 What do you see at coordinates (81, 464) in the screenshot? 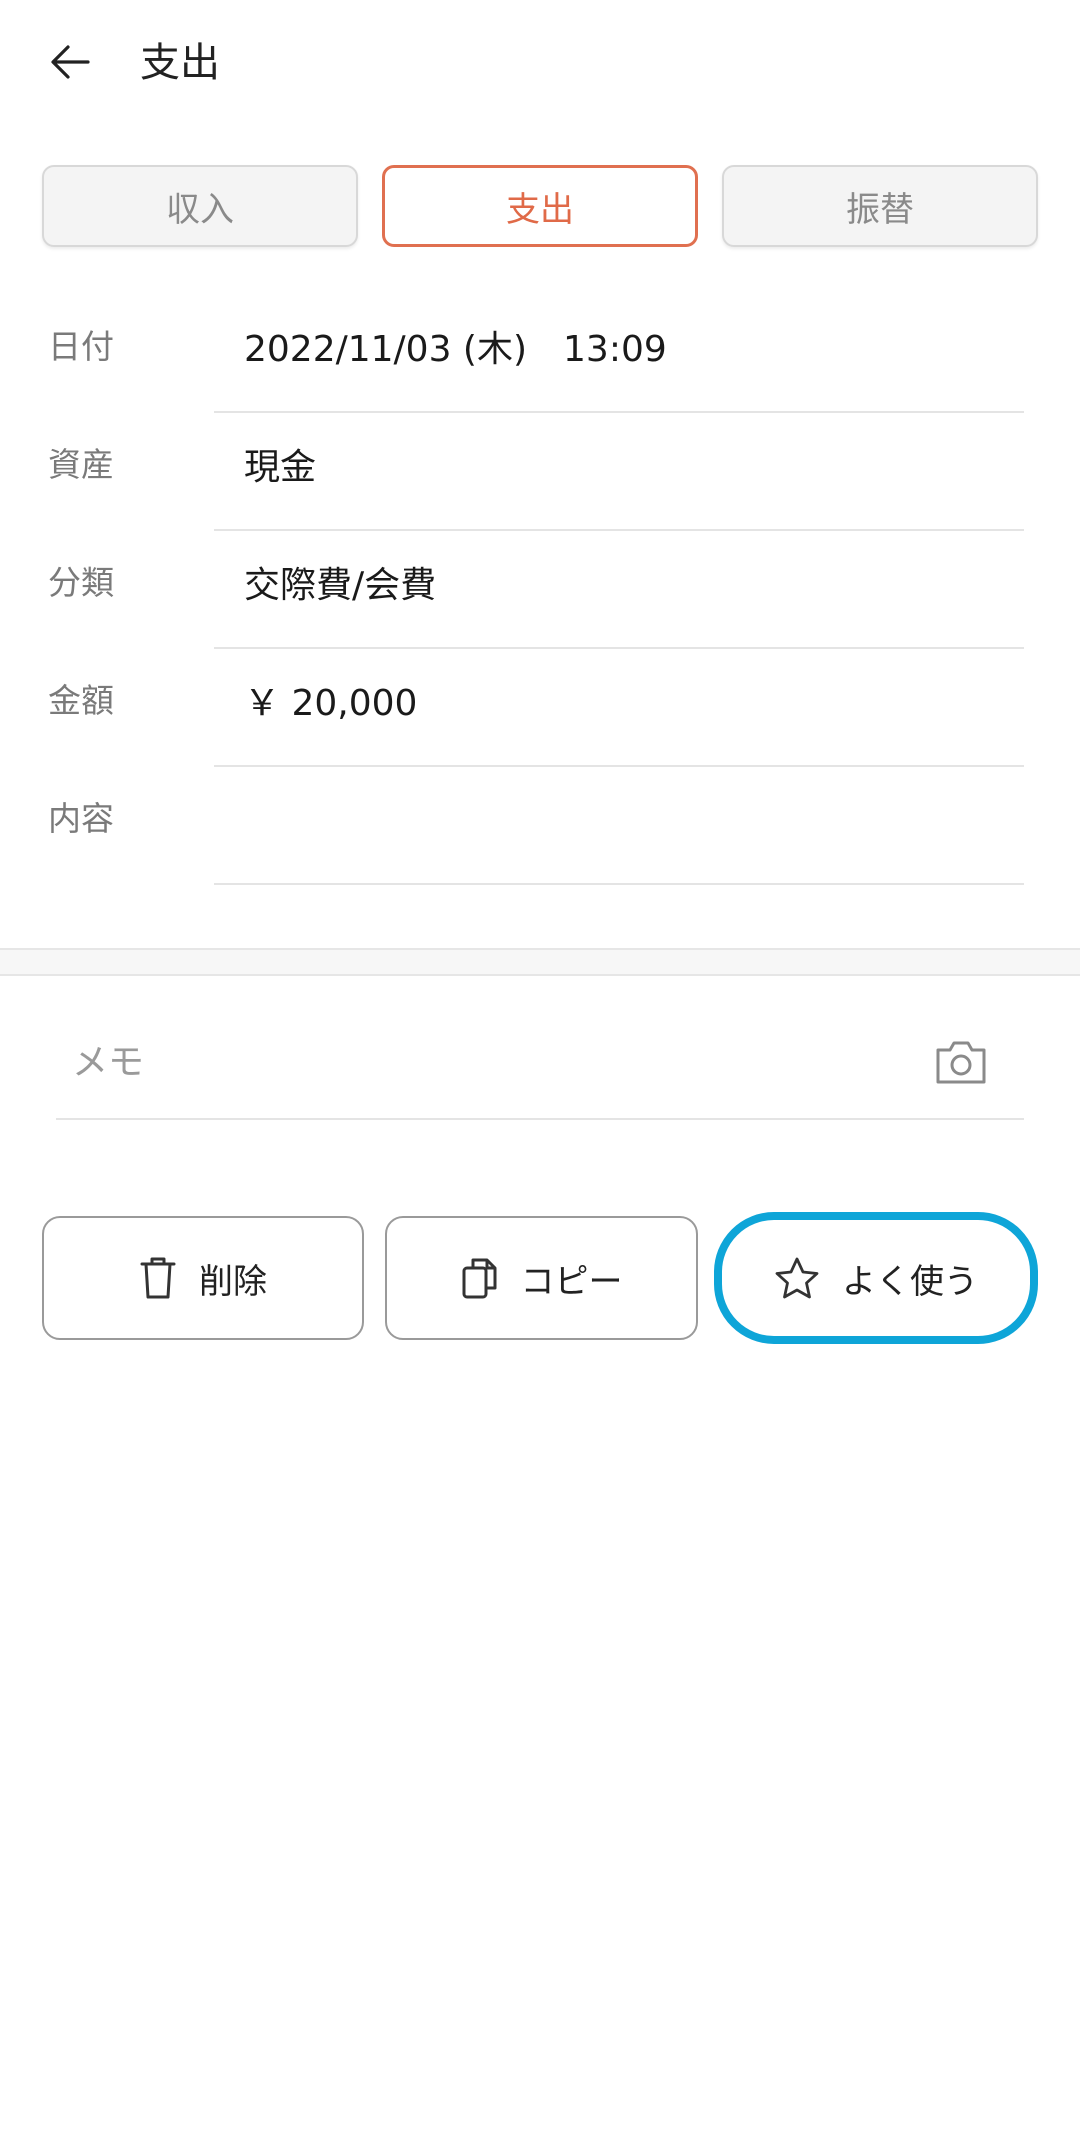
I see `asset-label: 資産` at bounding box center [81, 464].